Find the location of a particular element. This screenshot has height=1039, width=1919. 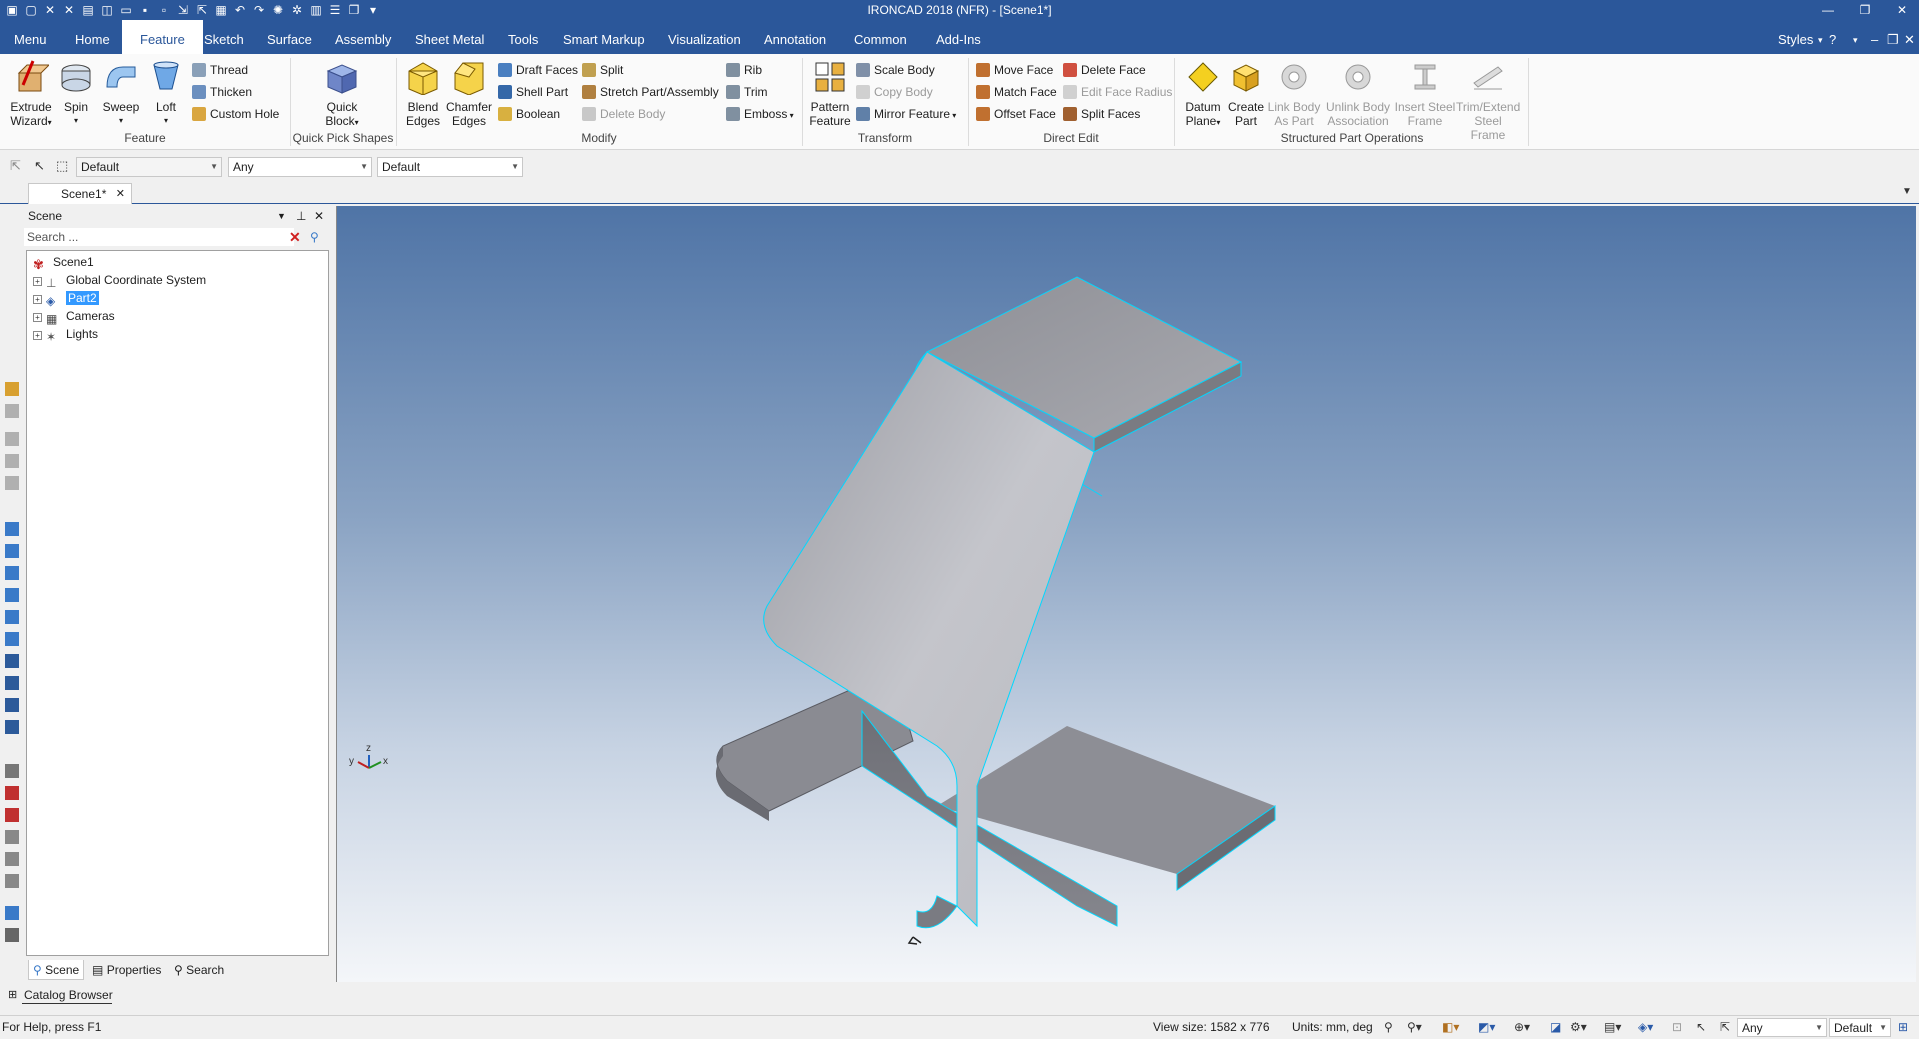

anchor-icon is located at coordinates (914, 940).